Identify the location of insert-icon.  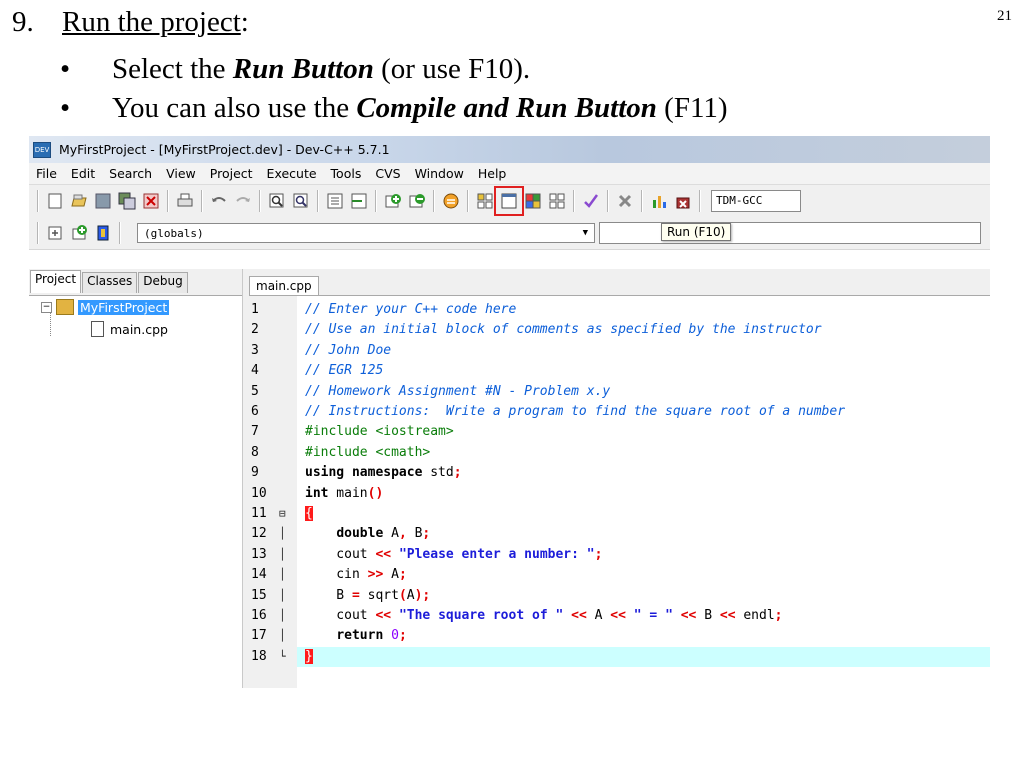
(55, 233).